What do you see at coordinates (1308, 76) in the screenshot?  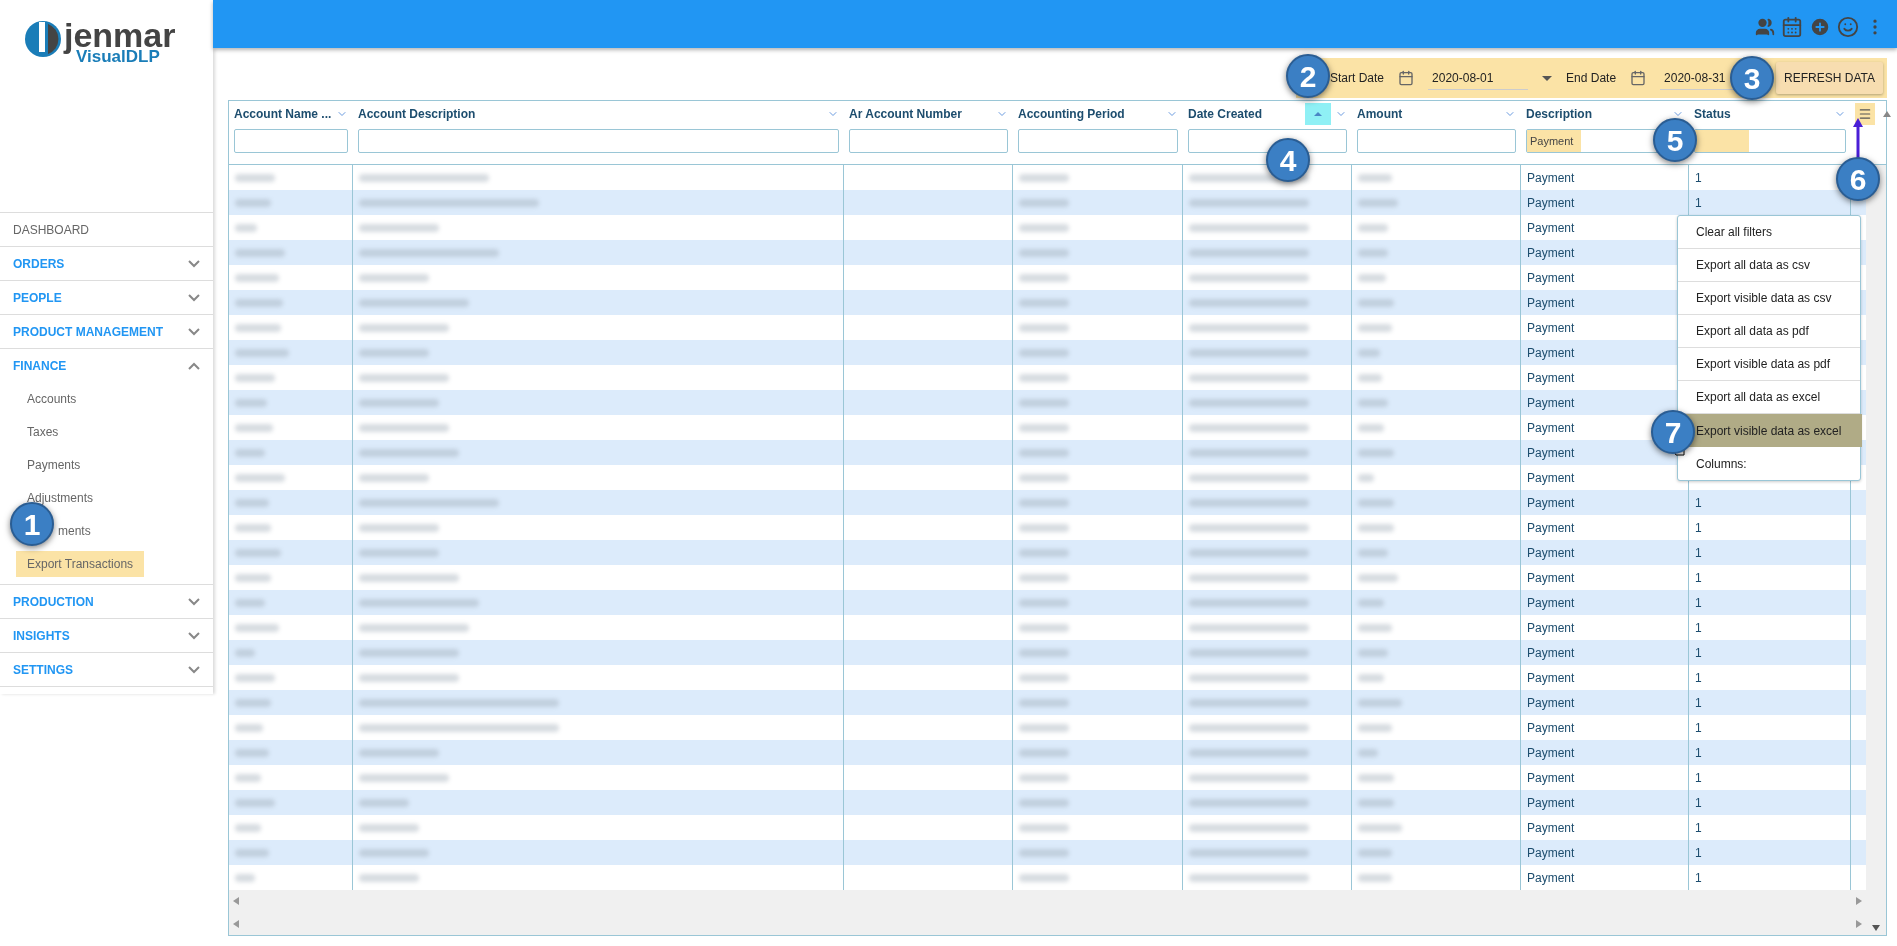 I see `callout-tooltip: 2` at bounding box center [1308, 76].